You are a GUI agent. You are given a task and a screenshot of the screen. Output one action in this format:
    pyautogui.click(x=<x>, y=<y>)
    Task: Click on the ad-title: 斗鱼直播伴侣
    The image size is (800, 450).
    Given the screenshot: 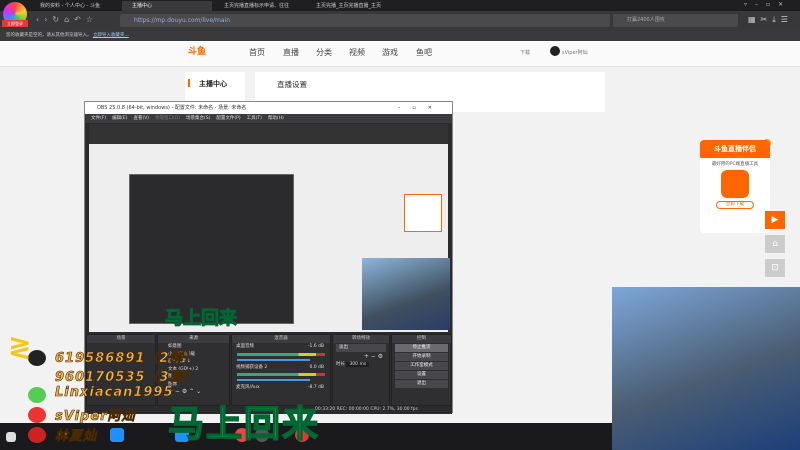 What is the action you would take?
    pyautogui.click(x=735, y=149)
    